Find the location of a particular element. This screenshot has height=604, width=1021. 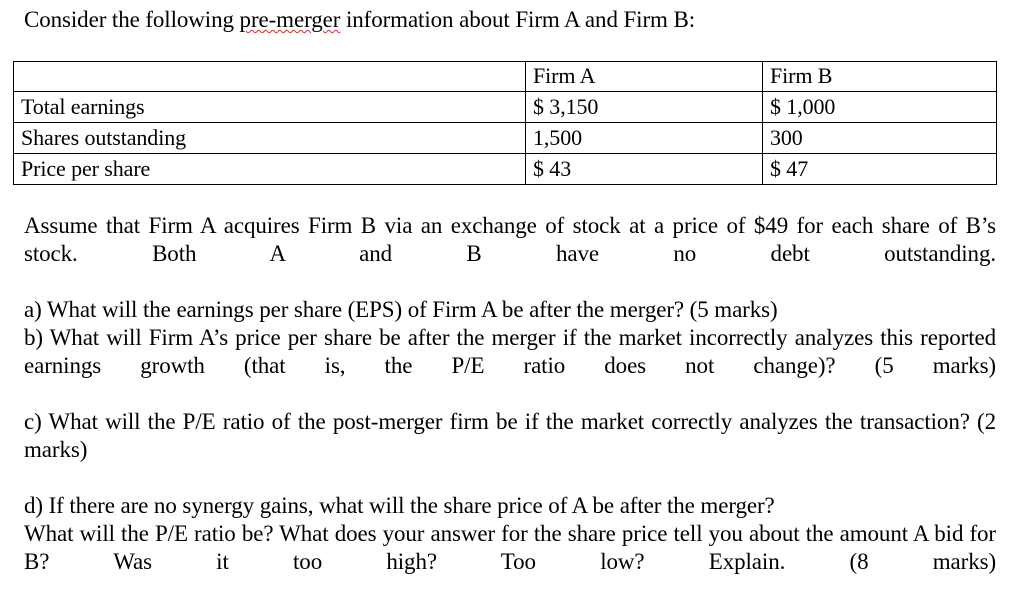

table-row: Shares outstanding 1,500 300 is located at coordinates (505, 138).